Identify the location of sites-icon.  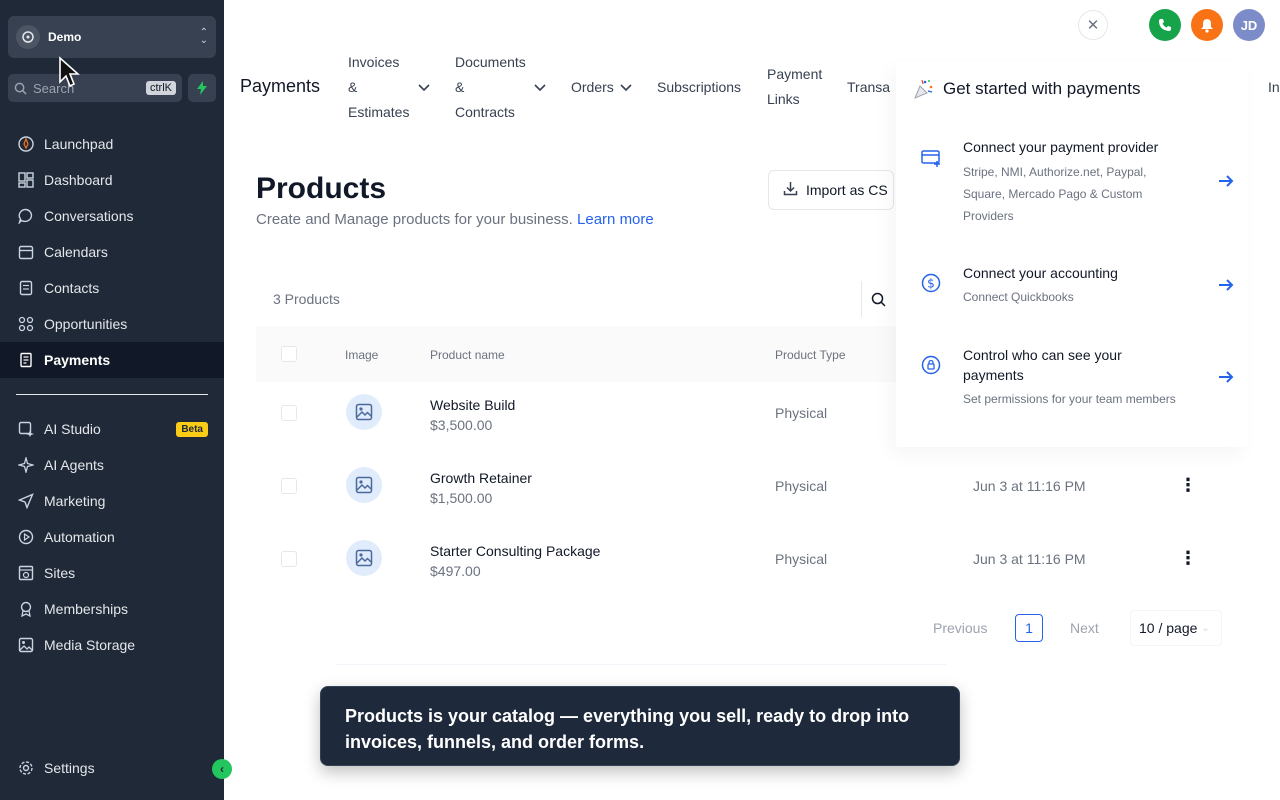
(26, 573).